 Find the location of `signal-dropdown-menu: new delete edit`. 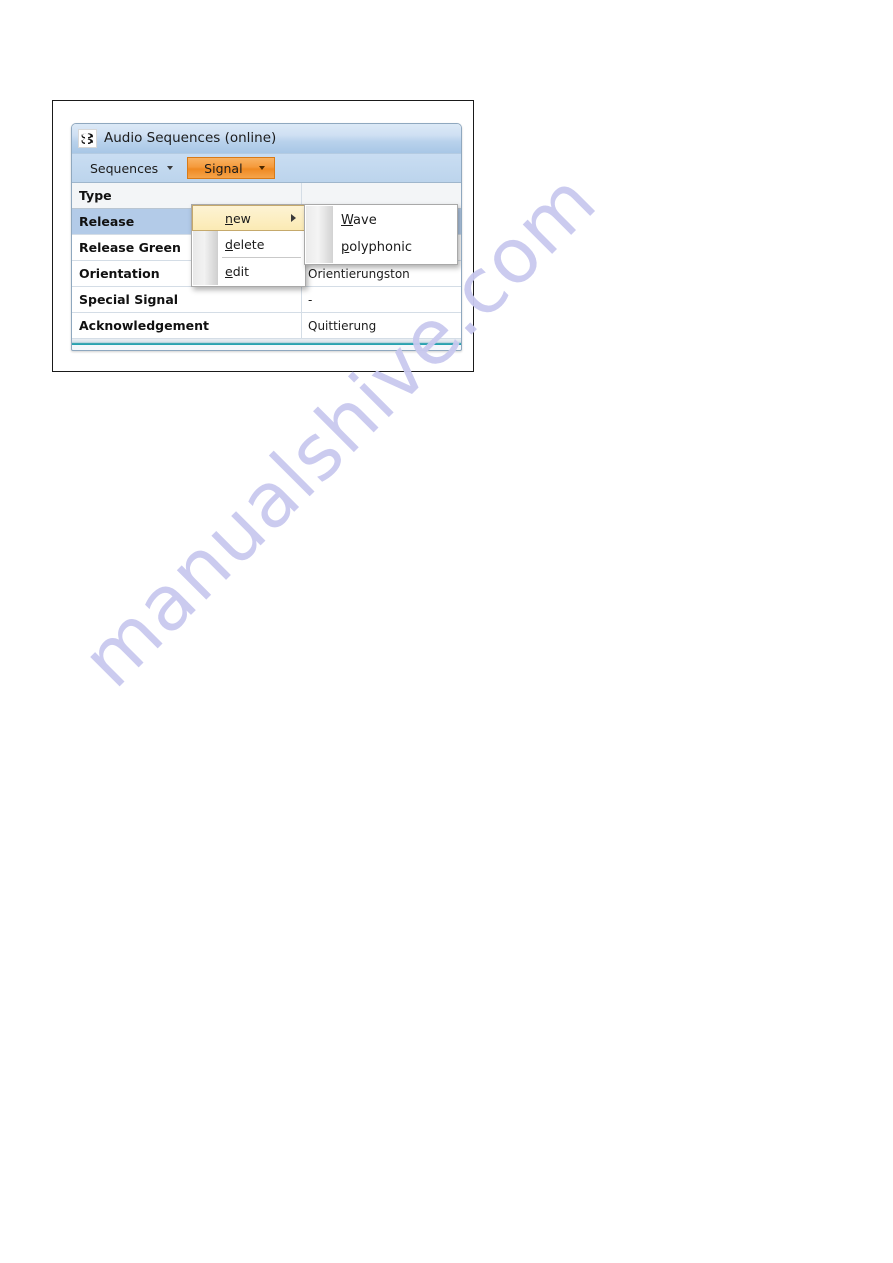

signal-dropdown-menu: new delete edit is located at coordinates (248, 245).